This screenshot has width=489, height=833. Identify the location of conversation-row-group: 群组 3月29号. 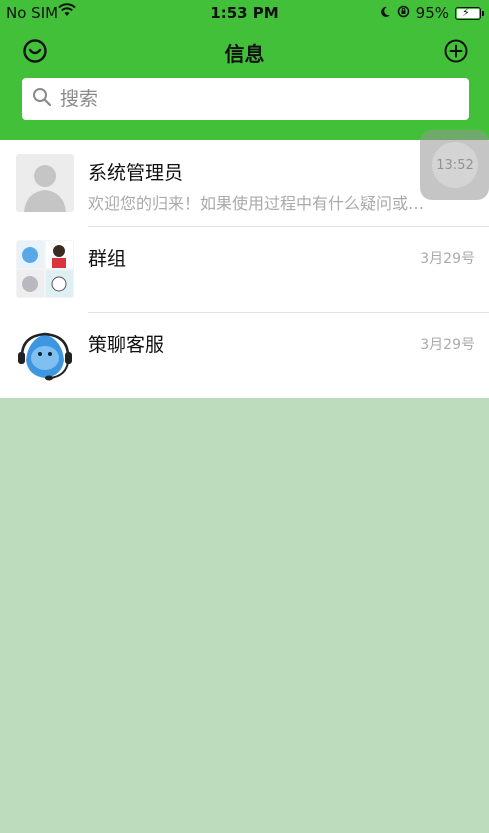
(244, 269).